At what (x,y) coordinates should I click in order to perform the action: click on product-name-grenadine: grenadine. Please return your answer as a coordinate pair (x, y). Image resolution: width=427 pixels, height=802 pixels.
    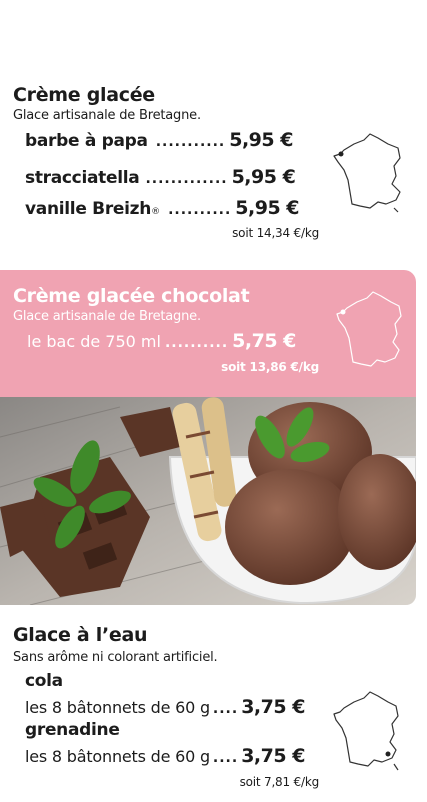
    Looking at the image, I should click on (72, 730).